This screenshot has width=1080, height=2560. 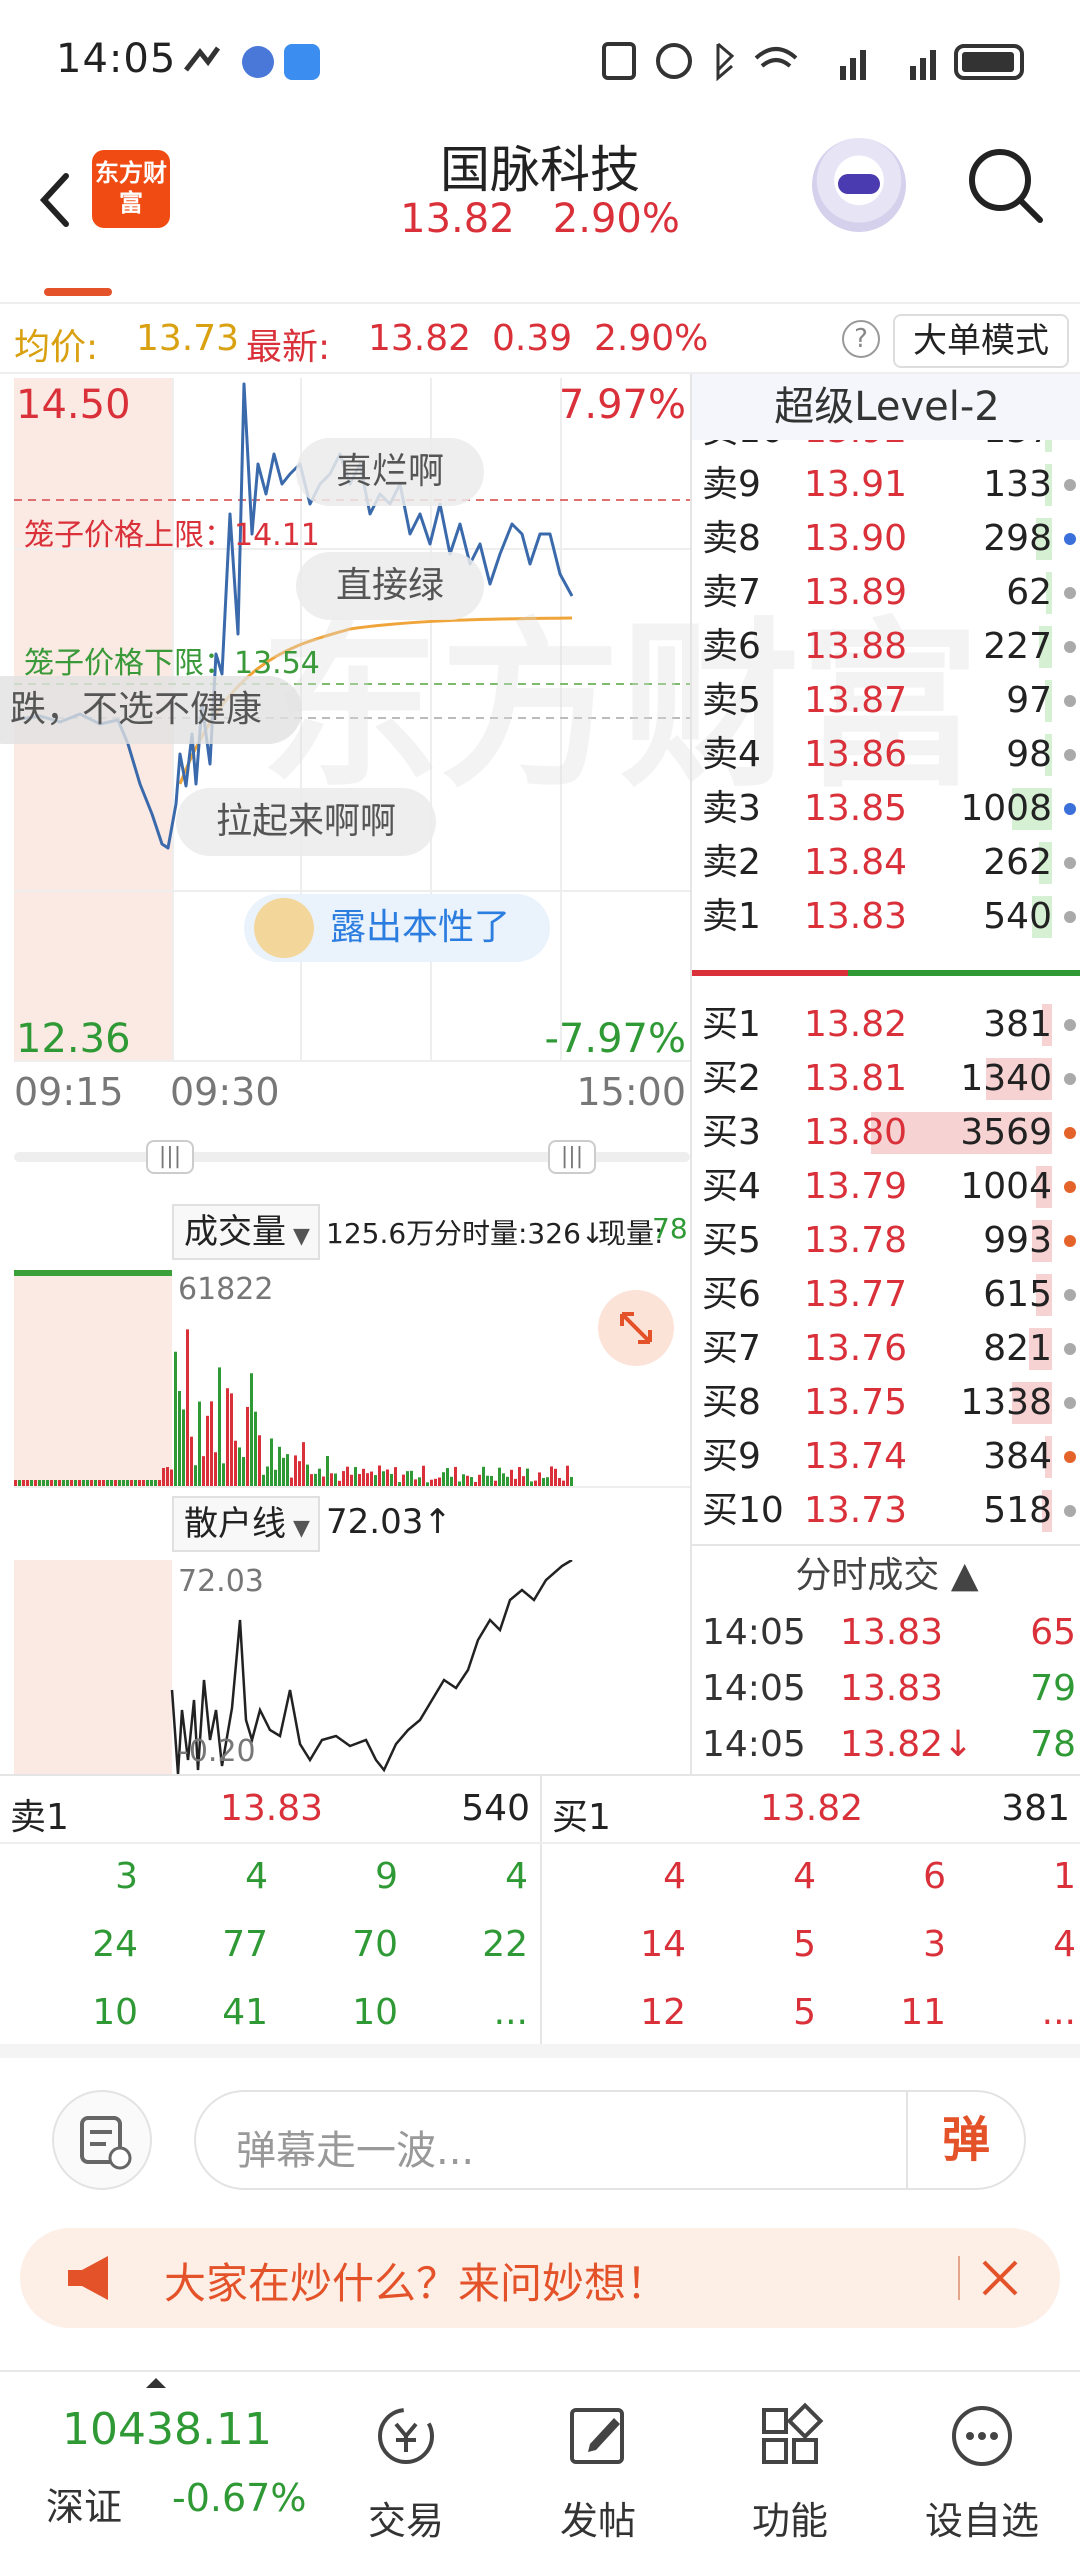 I want to click on danmaku-bubble: 真烂啊, so click(x=390, y=472).